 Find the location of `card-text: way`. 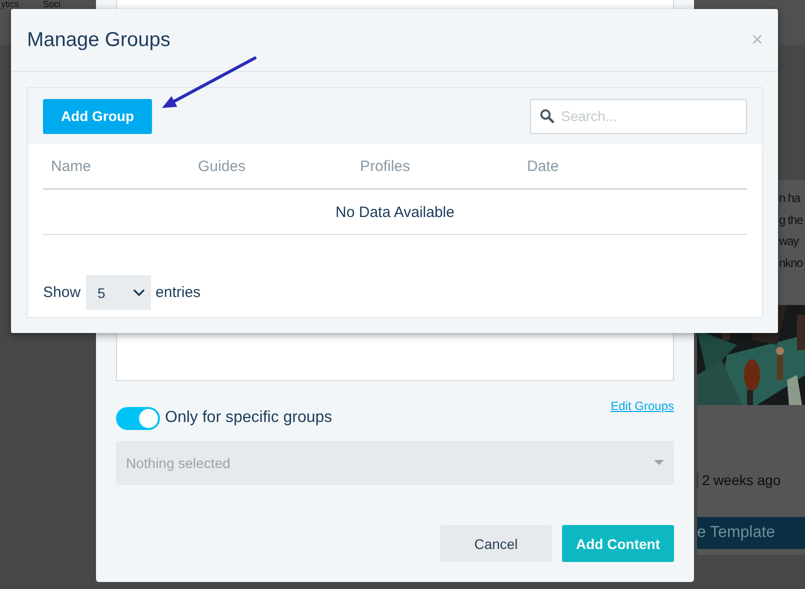

card-text: way is located at coordinates (789, 241).